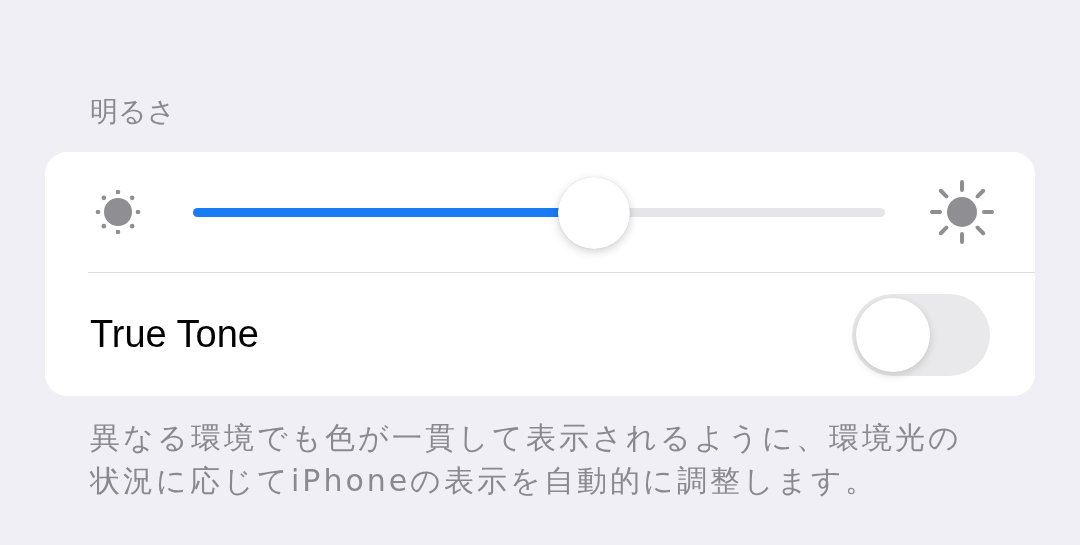  Describe the element at coordinates (594, 212) in the screenshot. I see `slider-thumb` at that location.